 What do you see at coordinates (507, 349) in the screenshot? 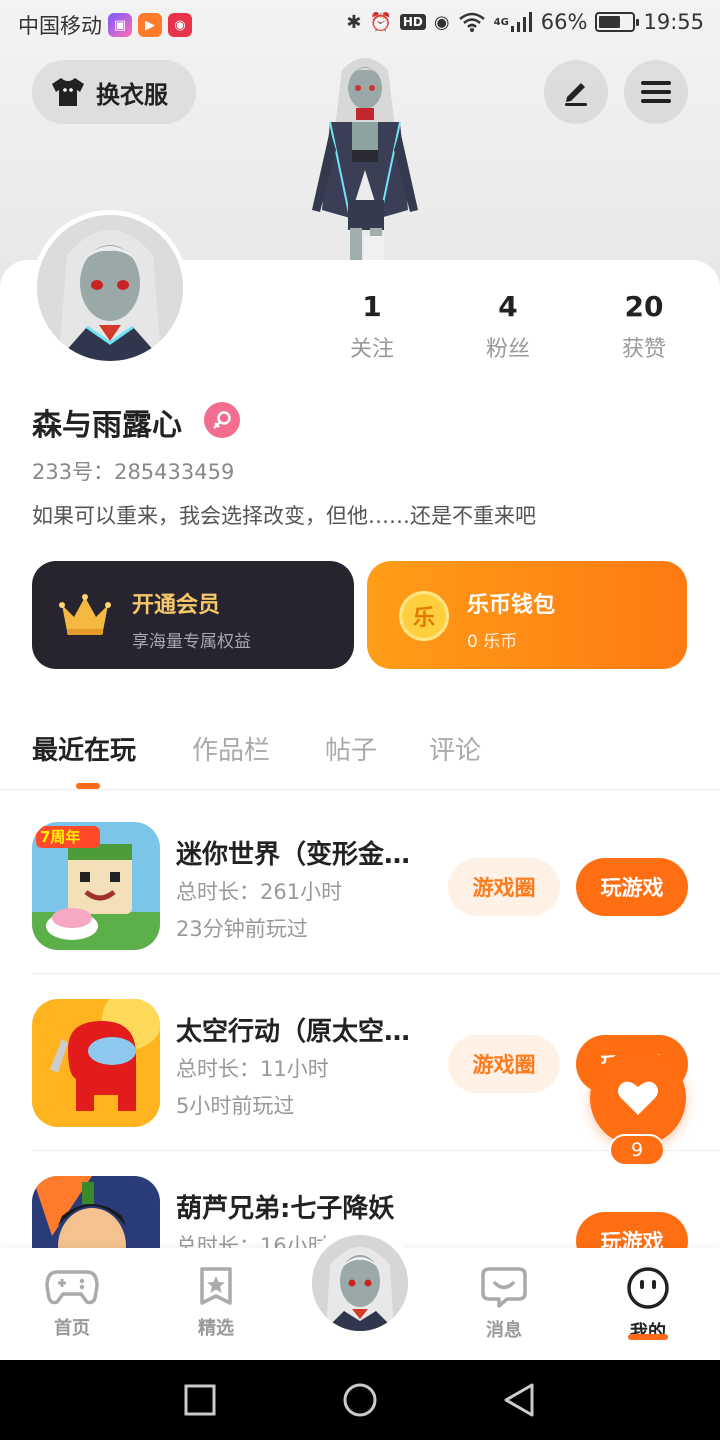
I see `followers-label: 粉丝` at bounding box center [507, 349].